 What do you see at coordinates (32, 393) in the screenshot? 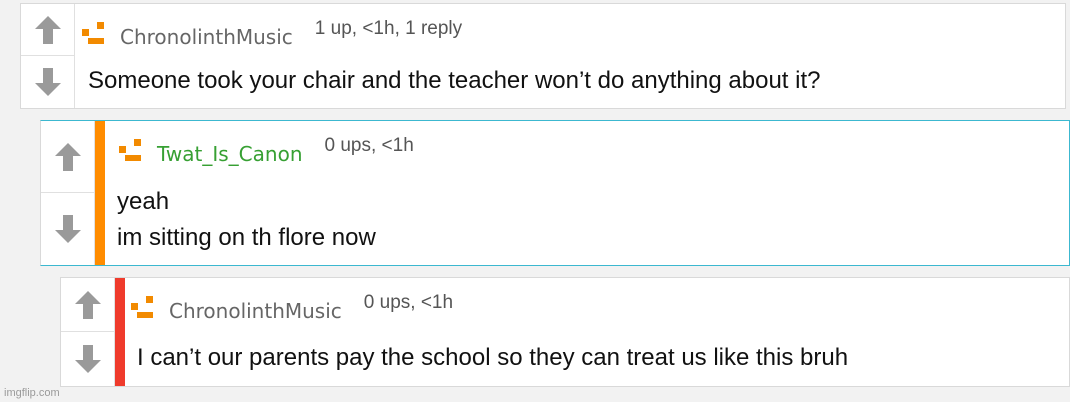
I see `imgflip-watermark: imgflip.com` at bounding box center [32, 393].